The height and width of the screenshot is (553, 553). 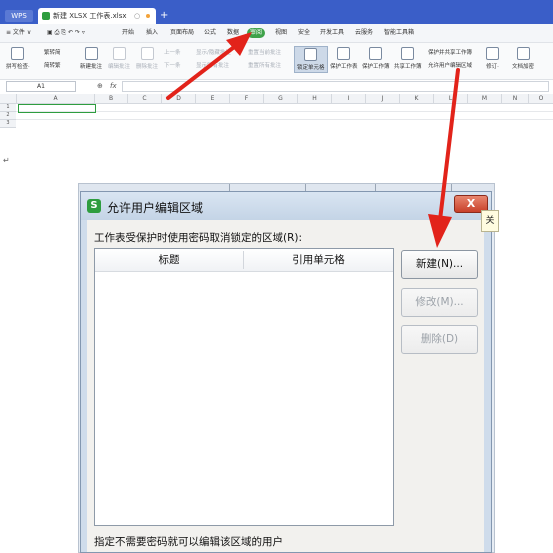 What do you see at coordinates (52, 52) in the screenshot?
I see `trad-to-simp-button: 繁转简` at bounding box center [52, 52].